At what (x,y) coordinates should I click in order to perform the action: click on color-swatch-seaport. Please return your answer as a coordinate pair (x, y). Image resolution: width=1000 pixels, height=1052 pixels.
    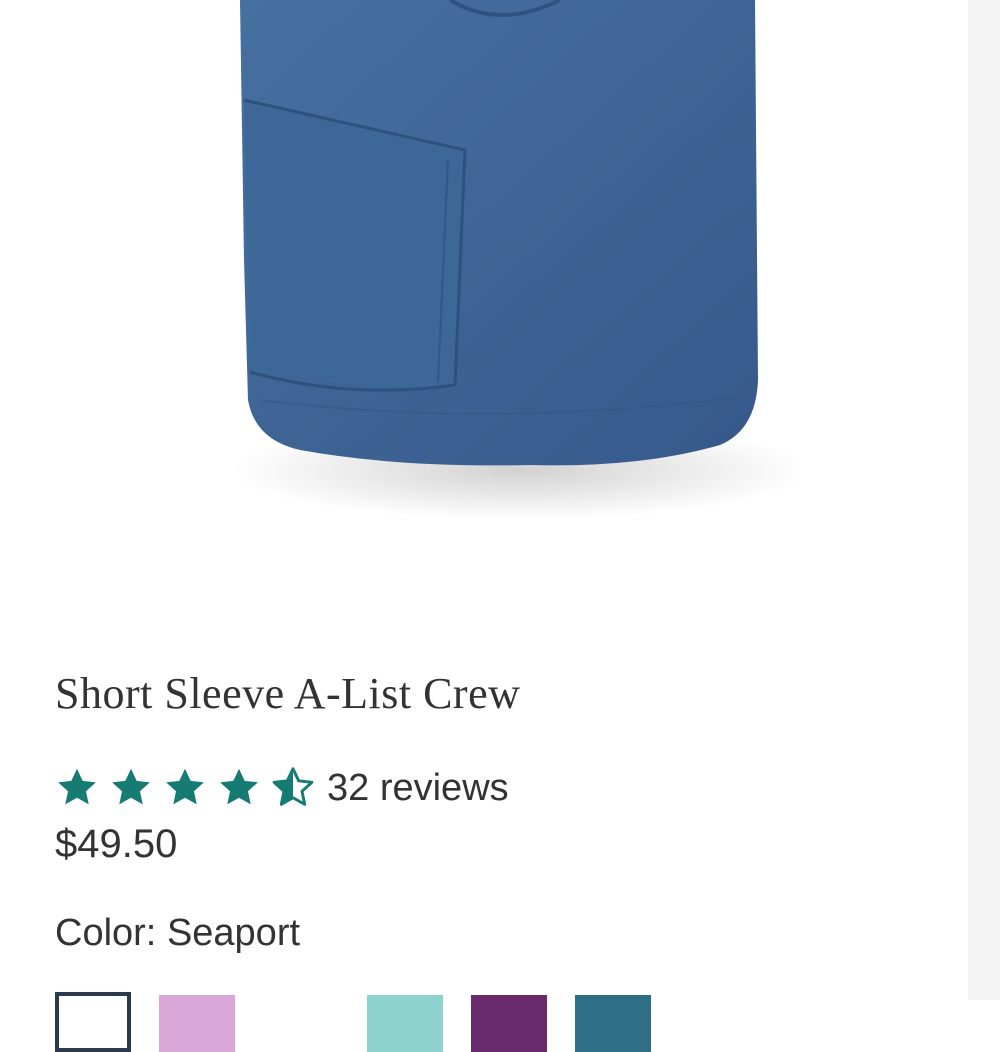
    Looking at the image, I should click on (93, 1022).